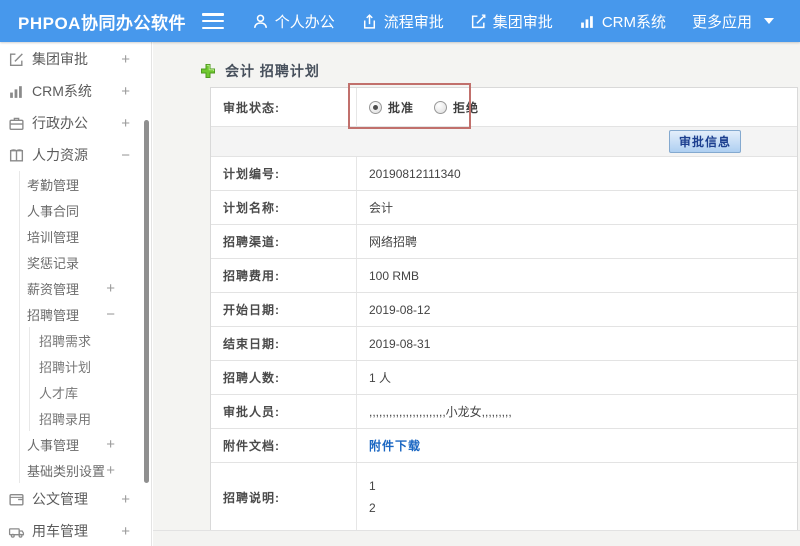 The height and width of the screenshot is (546, 800). Describe the element at coordinates (284, 173) in the screenshot. I see `field-label: 计划编号:` at that location.